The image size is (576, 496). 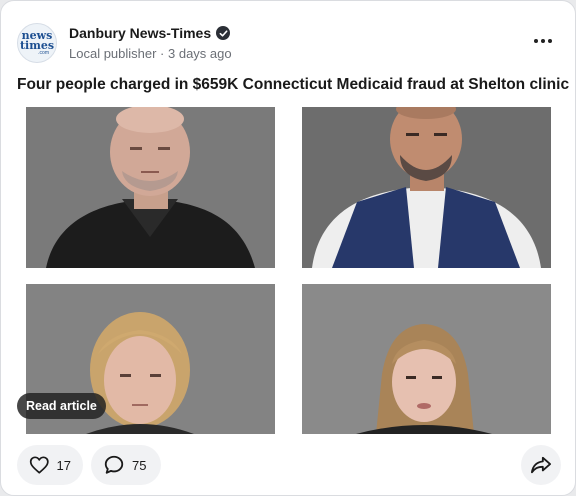 I want to click on share-button, so click(x=541, y=465).